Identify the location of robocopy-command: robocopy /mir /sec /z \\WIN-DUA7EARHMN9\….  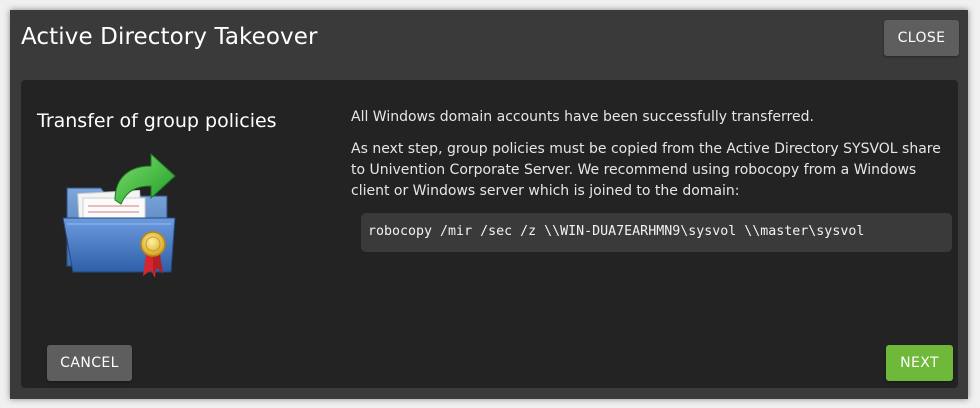
(616, 231).